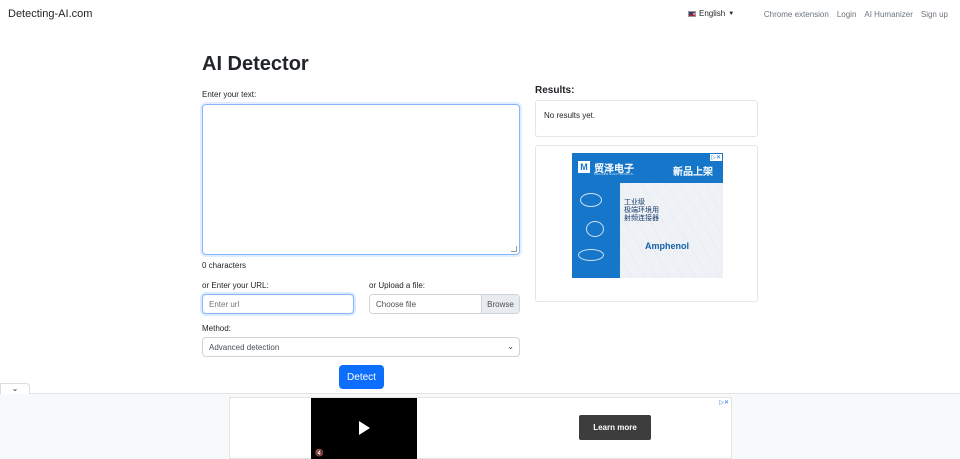 The image size is (960, 459). Describe the element at coordinates (15, 388) in the screenshot. I see `collapse-ad-chevron-icon: ⌄` at that location.